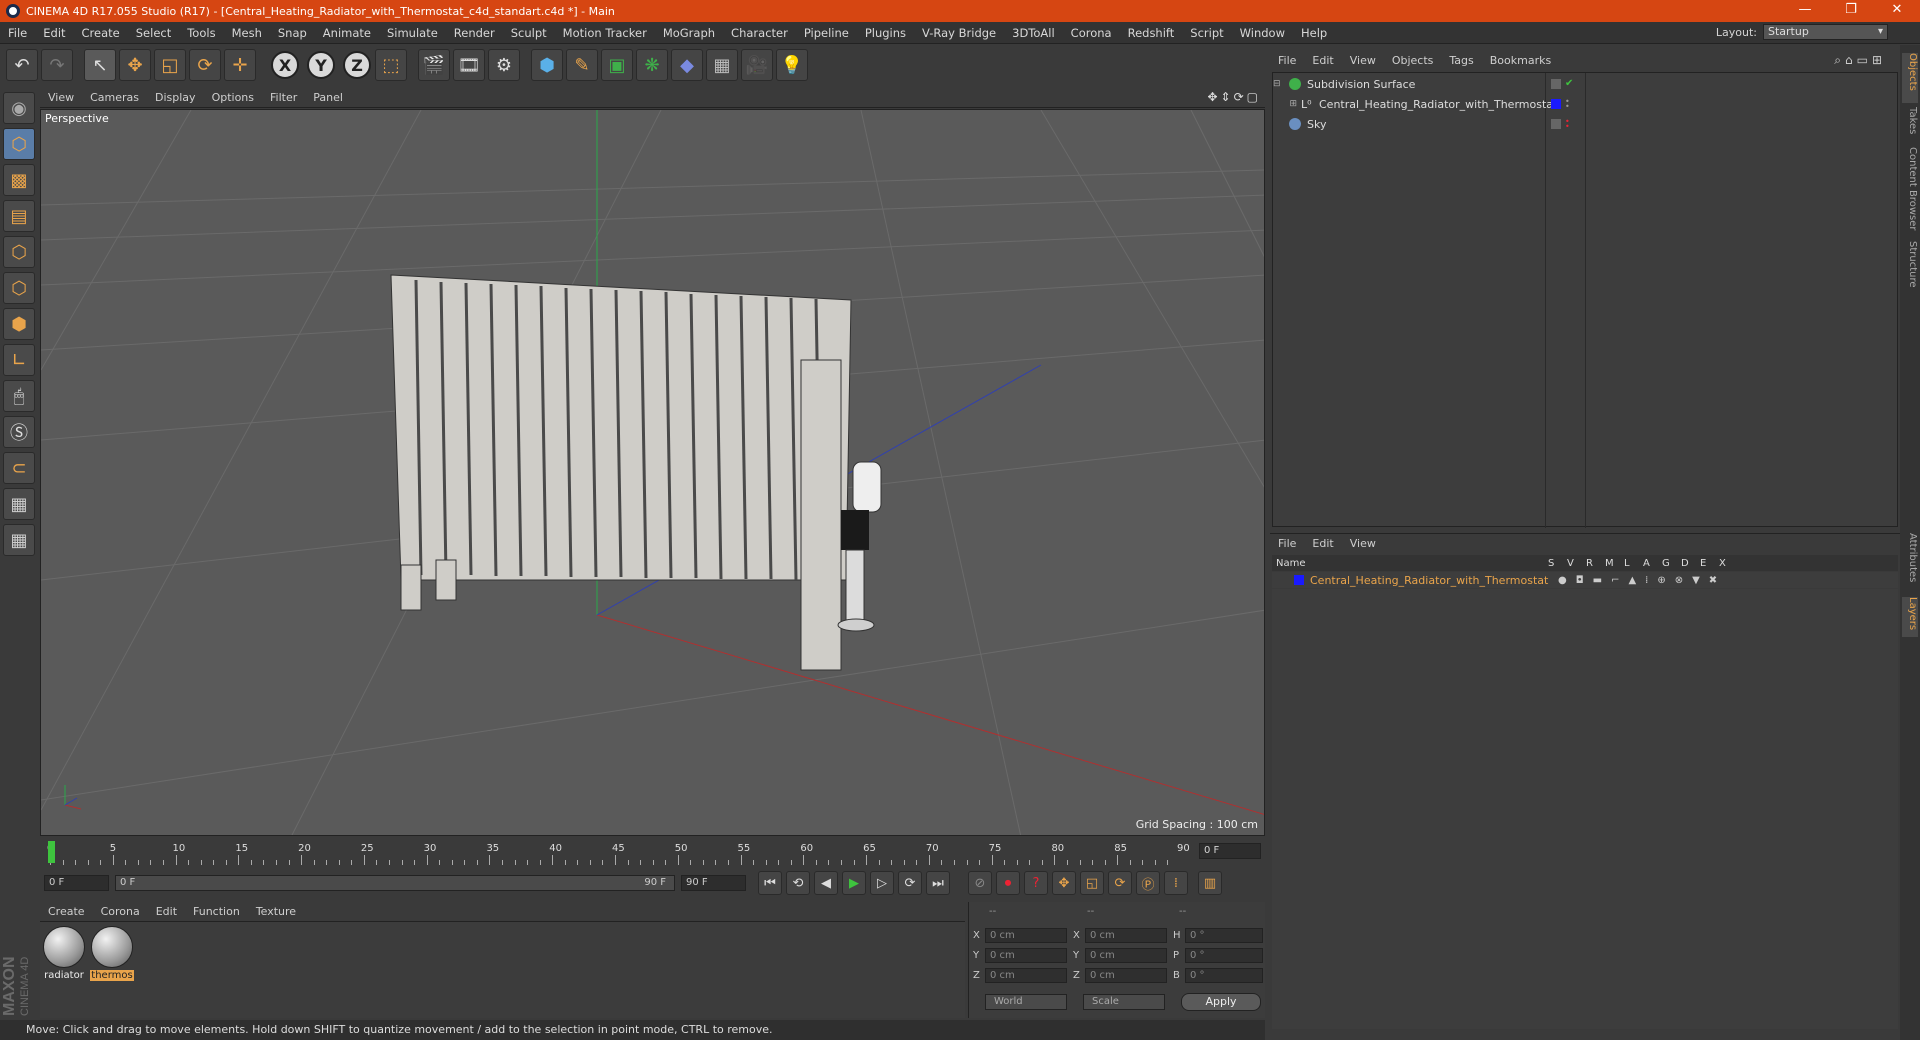 The width and height of the screenshot is (1920, 1040). Describe the element at coordinates (1851, 11) in the screenshot. I see `restore-button: ❐` at that location.